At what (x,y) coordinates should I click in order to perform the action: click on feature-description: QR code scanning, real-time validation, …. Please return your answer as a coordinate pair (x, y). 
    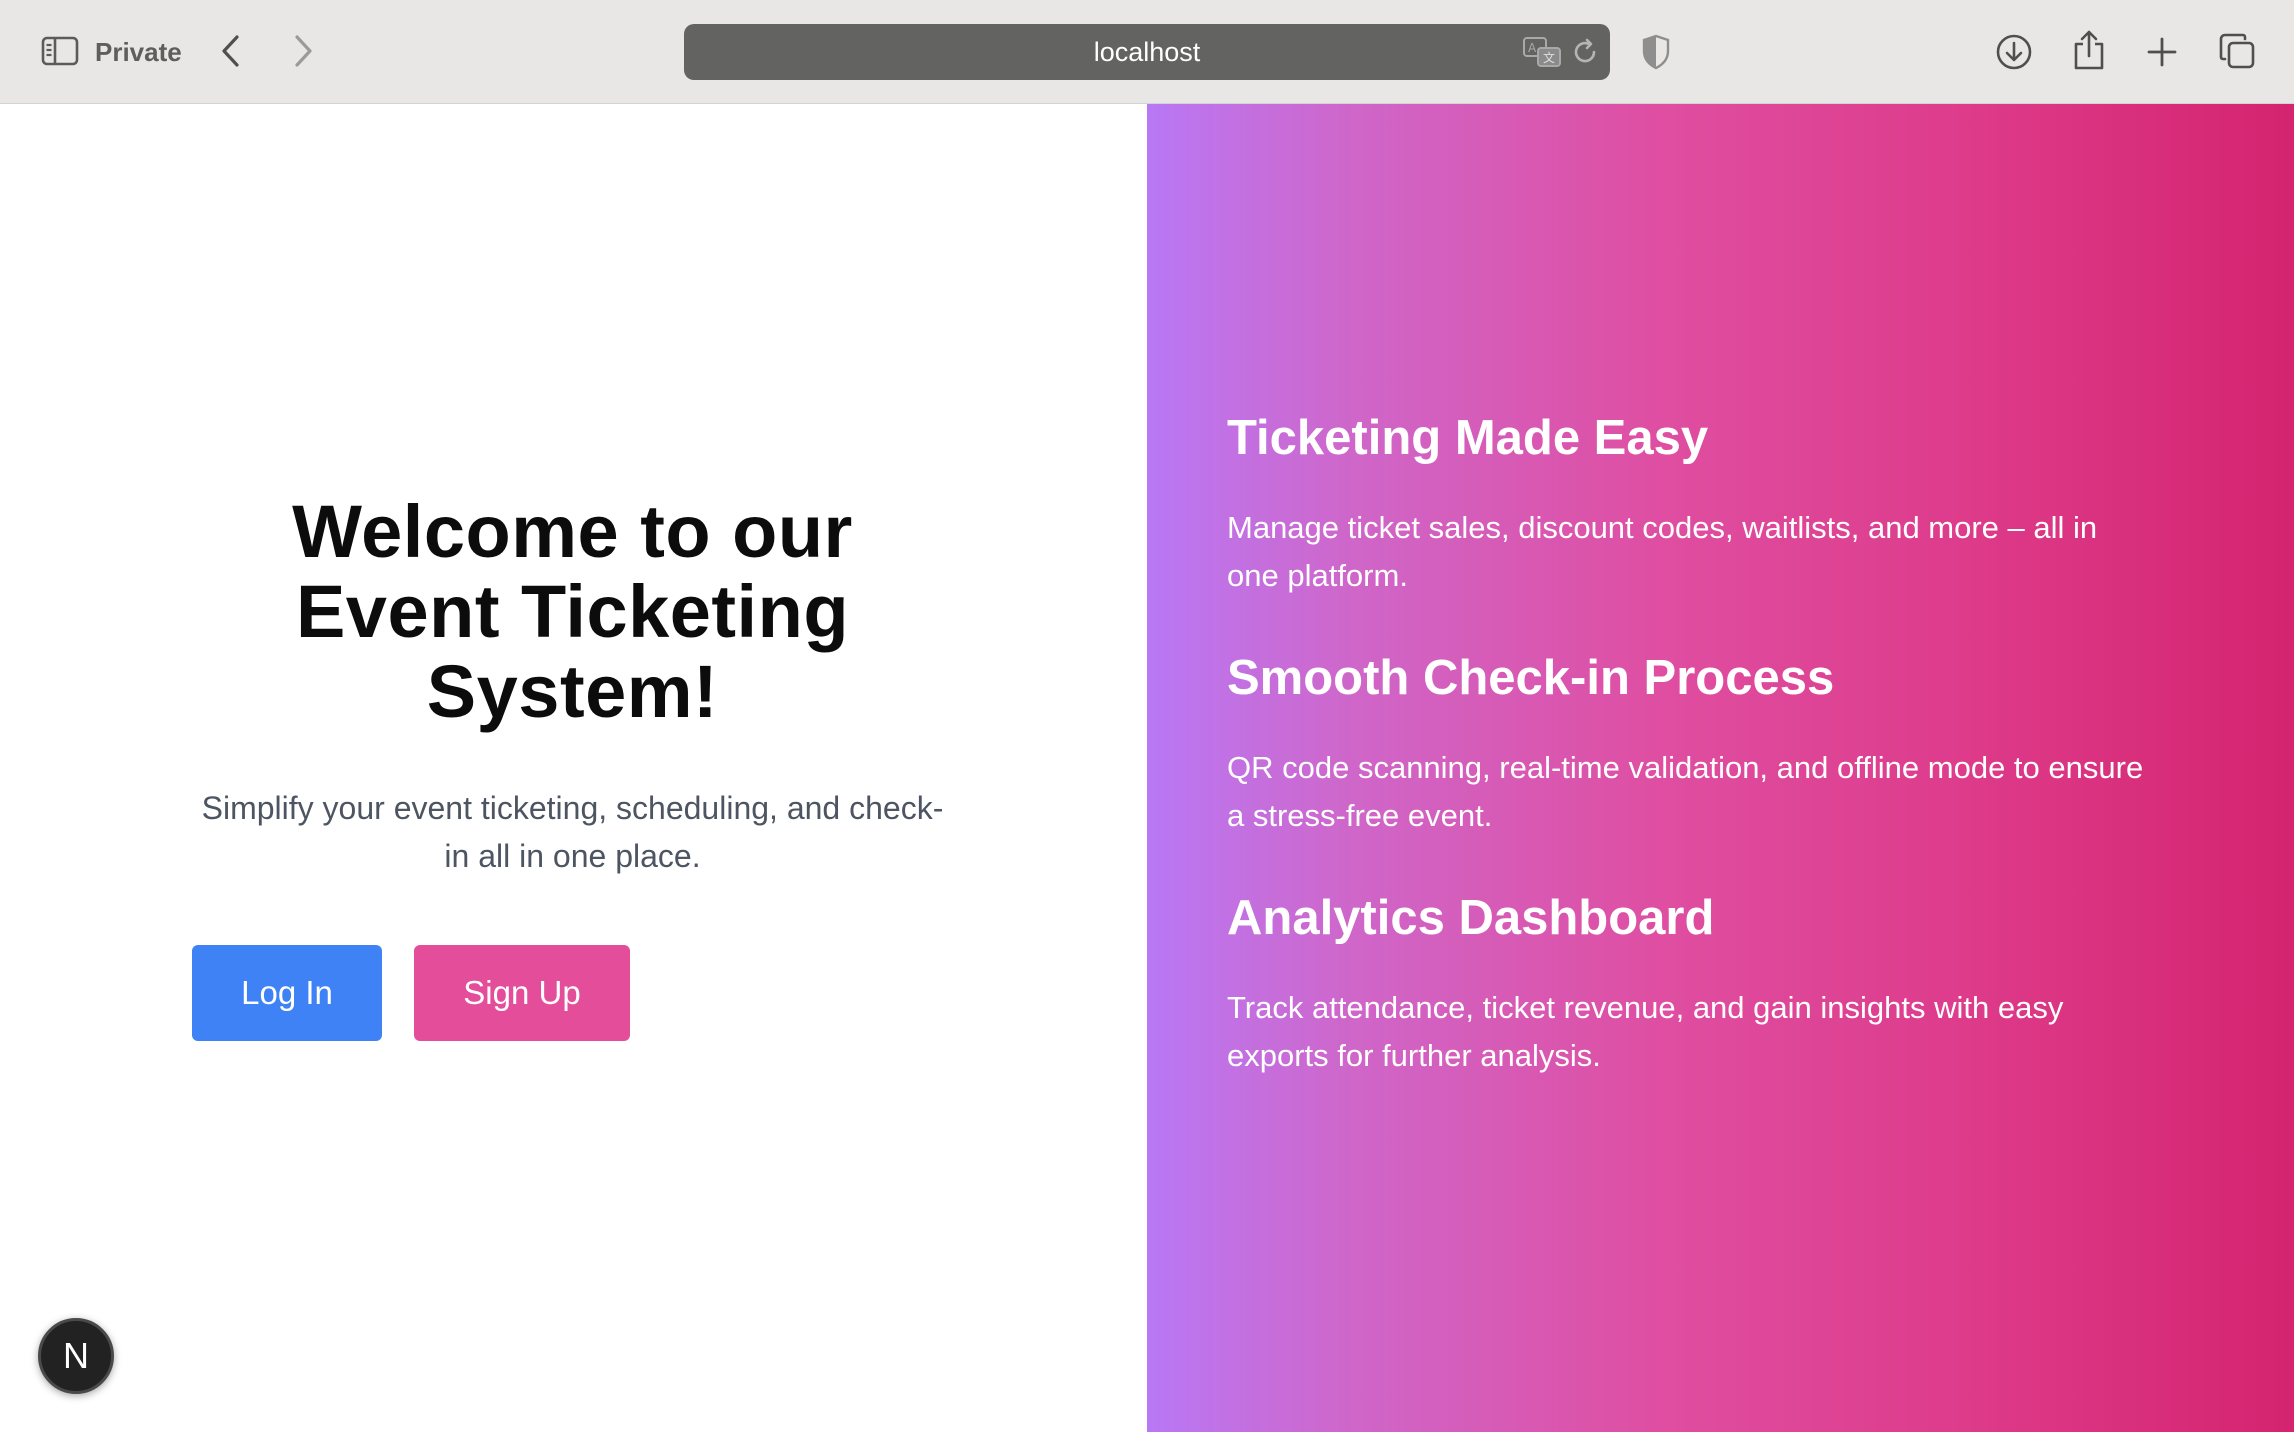
    Looking at the image, I should click on (1685, 791).